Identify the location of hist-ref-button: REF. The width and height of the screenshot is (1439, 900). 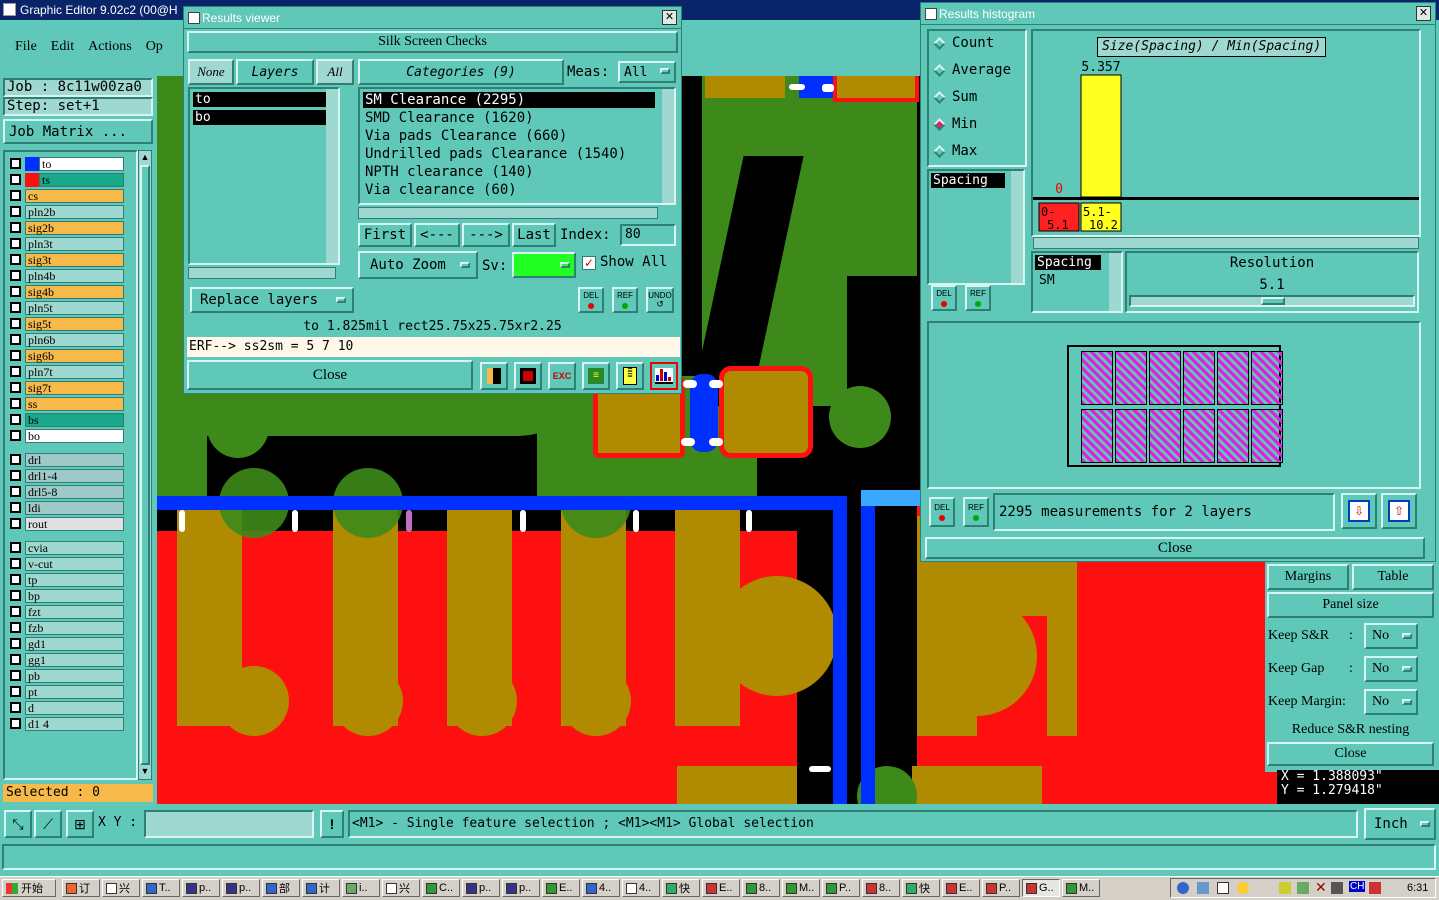
(978, 298).